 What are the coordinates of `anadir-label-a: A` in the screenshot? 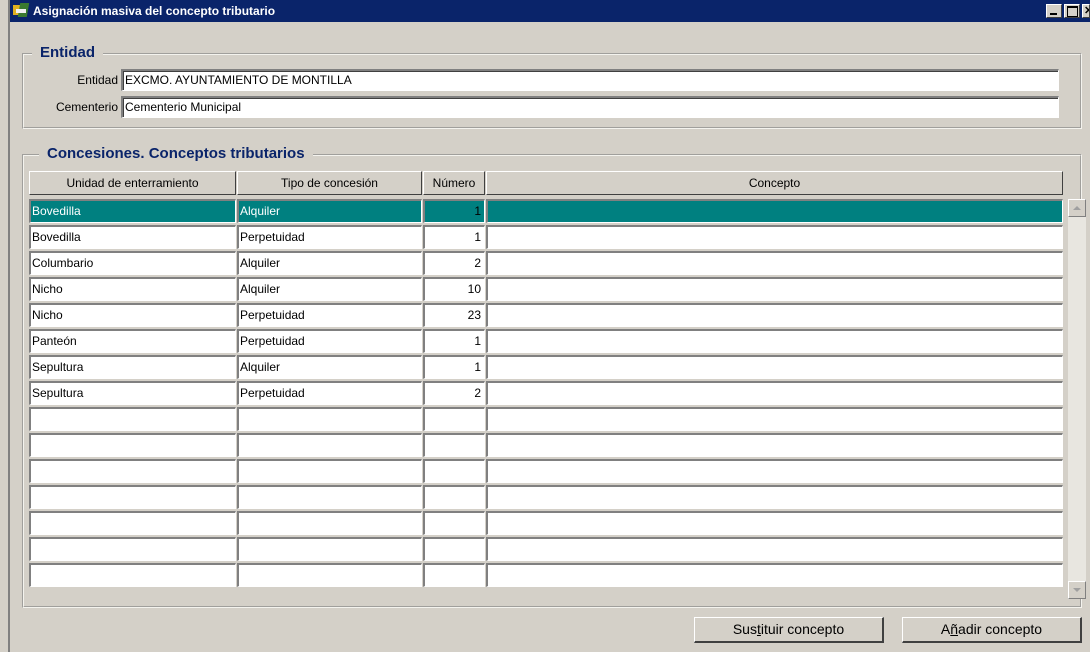 It's located at (945, 629).